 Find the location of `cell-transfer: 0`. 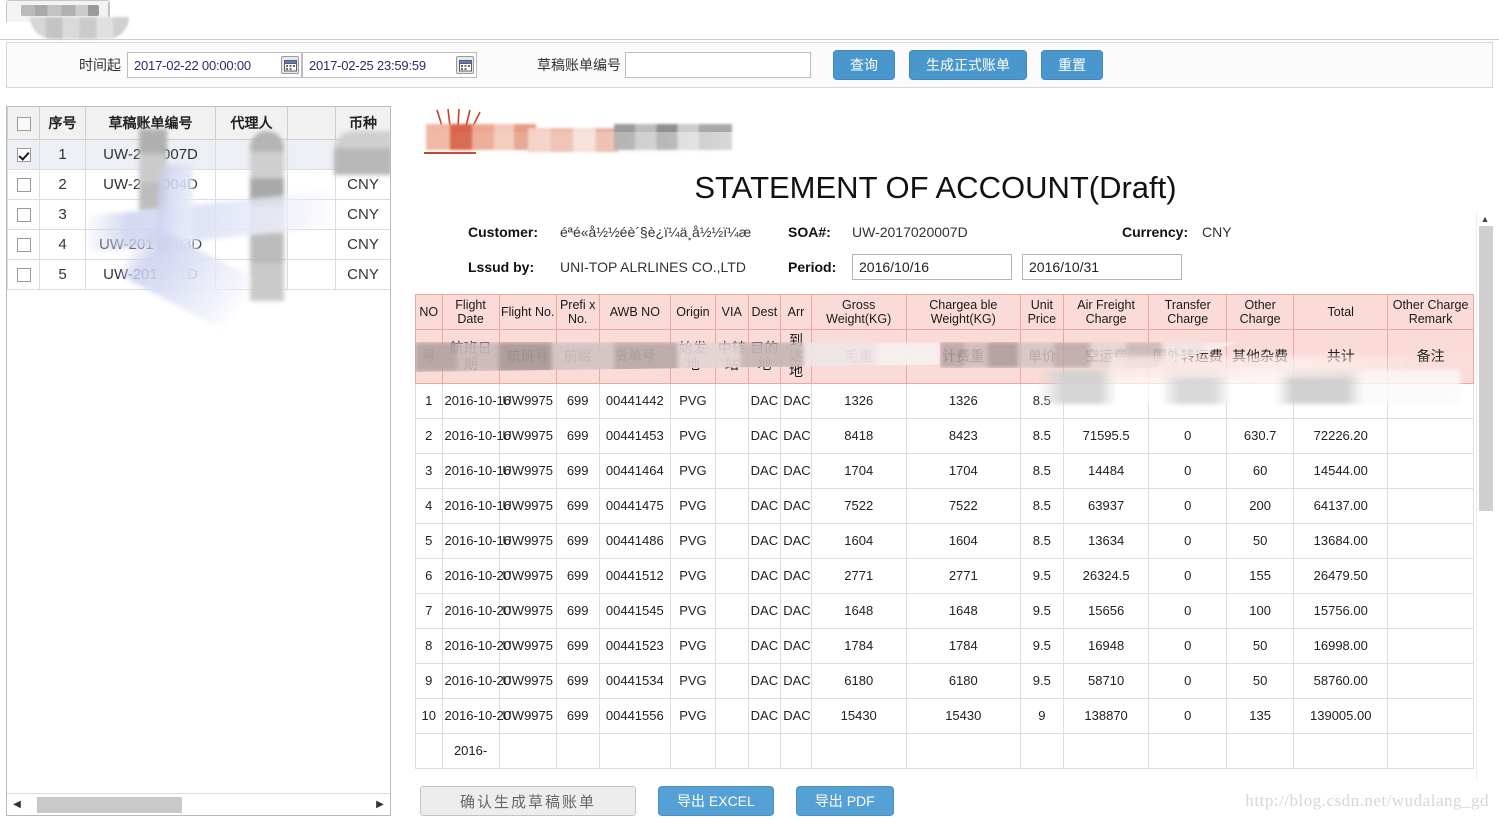

cell-transfer: 0 is located at coordinates (1187, 471).